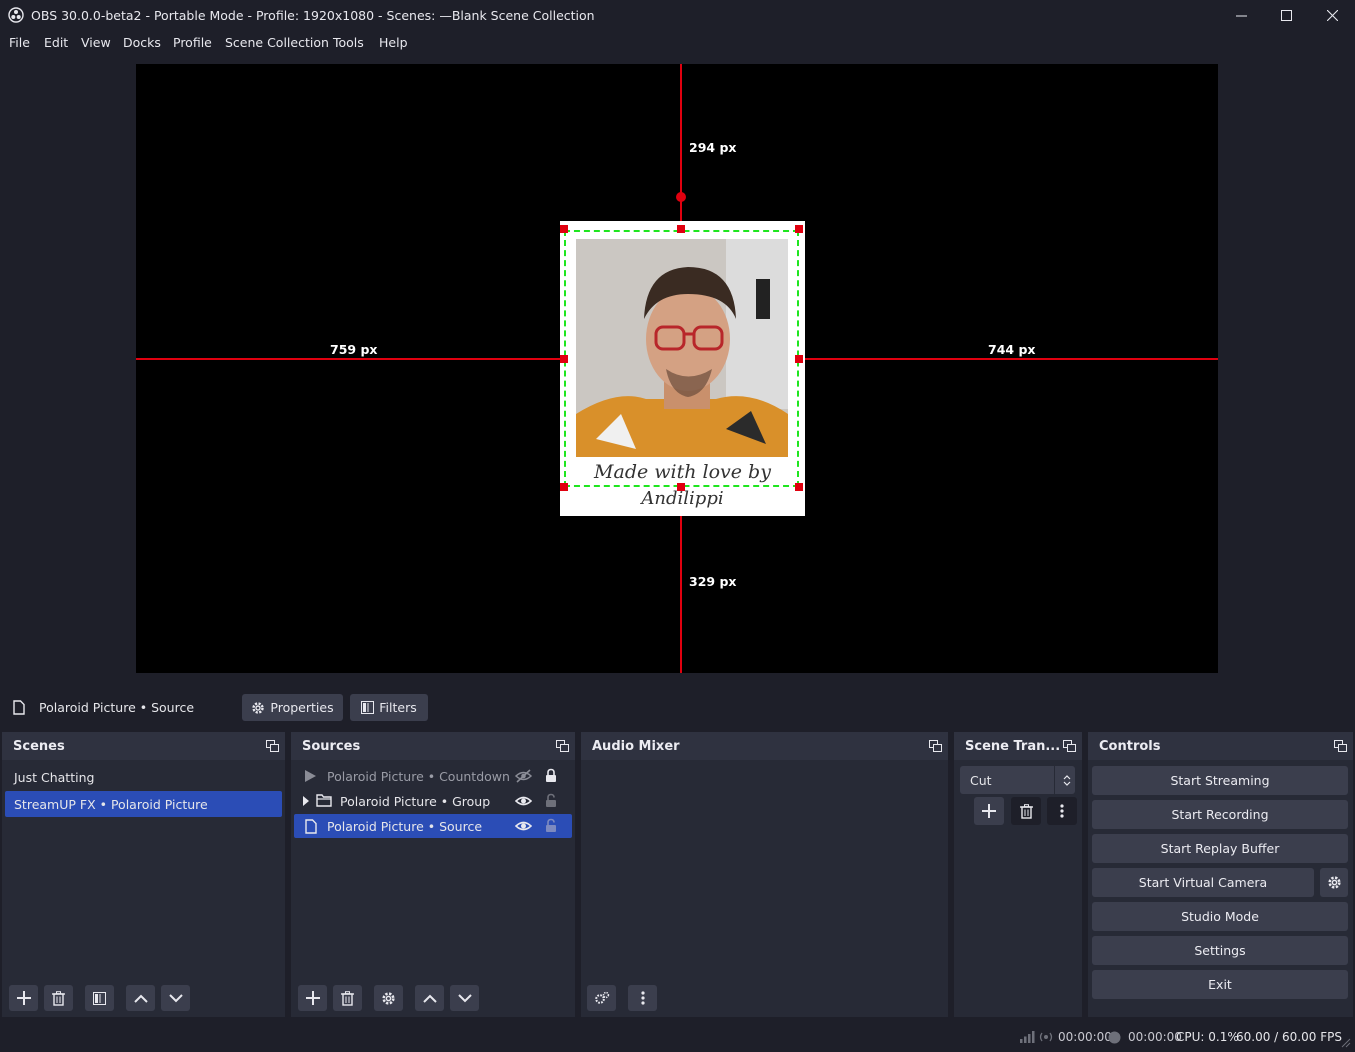 The height and width of the screenshot is (1052, 1355). What do you see at coordinates (551, 775) in the screenshot?
I see `lock-icon` at bounding box center [551, 775].